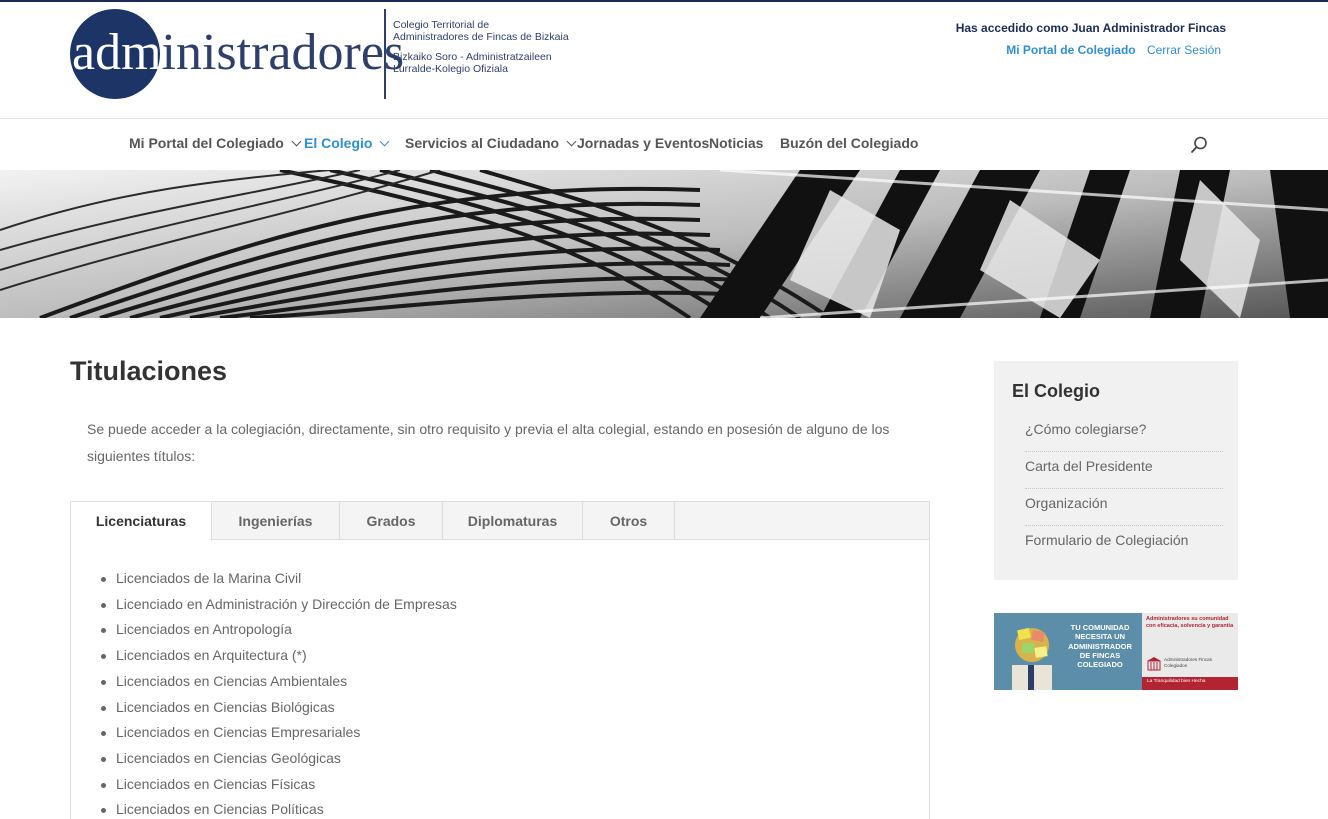  I want to click on page-title: Titulaciones, so click(149, 371).